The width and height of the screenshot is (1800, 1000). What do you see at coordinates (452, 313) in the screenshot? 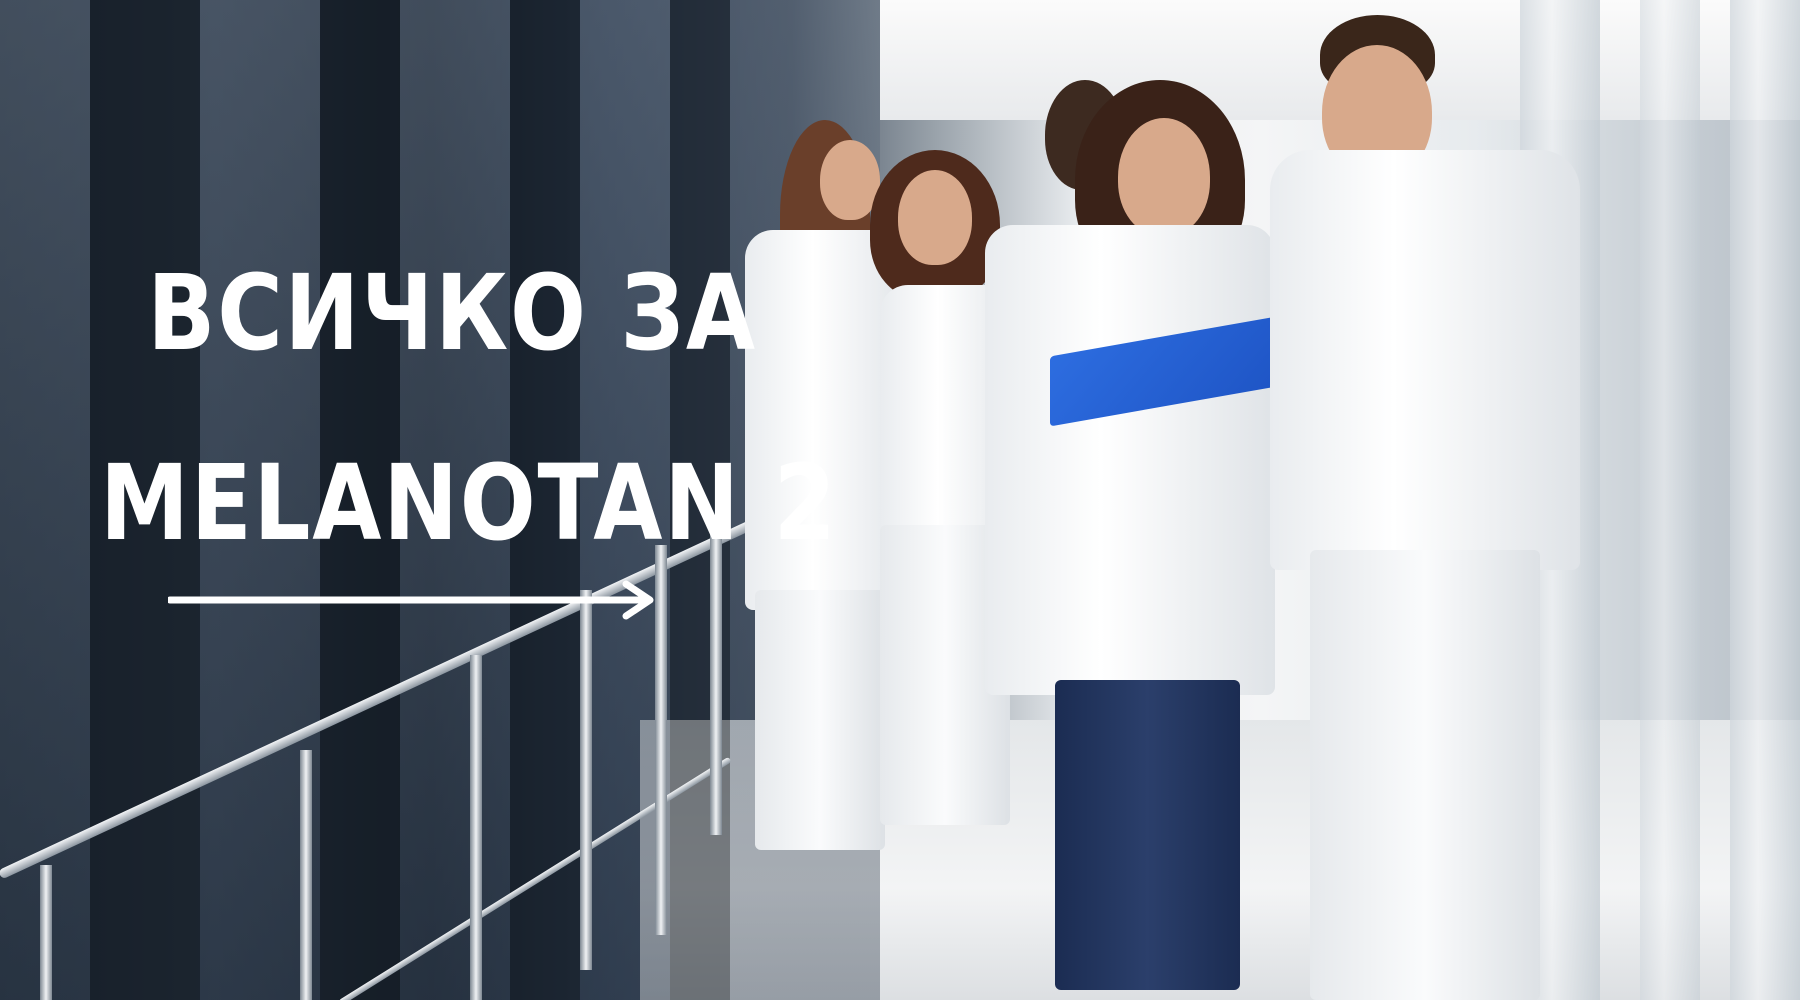
I see `headline-line-1: ВСИЧКО ЗА` at bounding box center [452, 313].